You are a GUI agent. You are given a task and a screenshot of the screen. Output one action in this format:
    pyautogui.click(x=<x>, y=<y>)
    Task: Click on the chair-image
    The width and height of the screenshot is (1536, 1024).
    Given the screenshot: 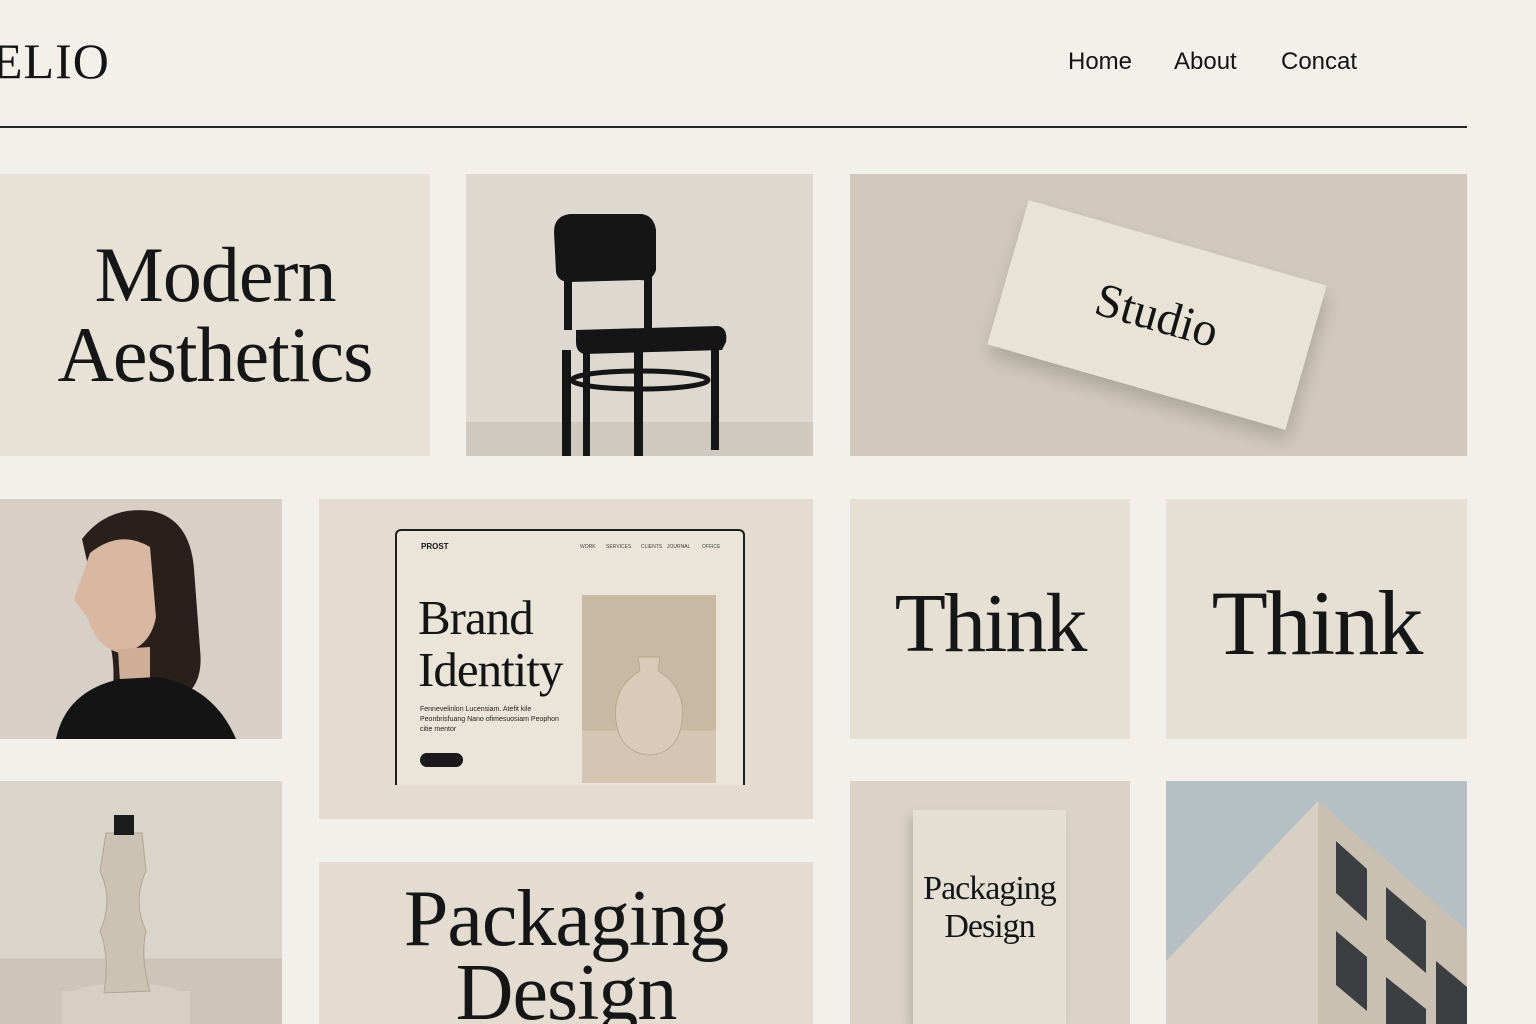 What is the action you would take?
    pyautogui.click(x=640, y=335)
    